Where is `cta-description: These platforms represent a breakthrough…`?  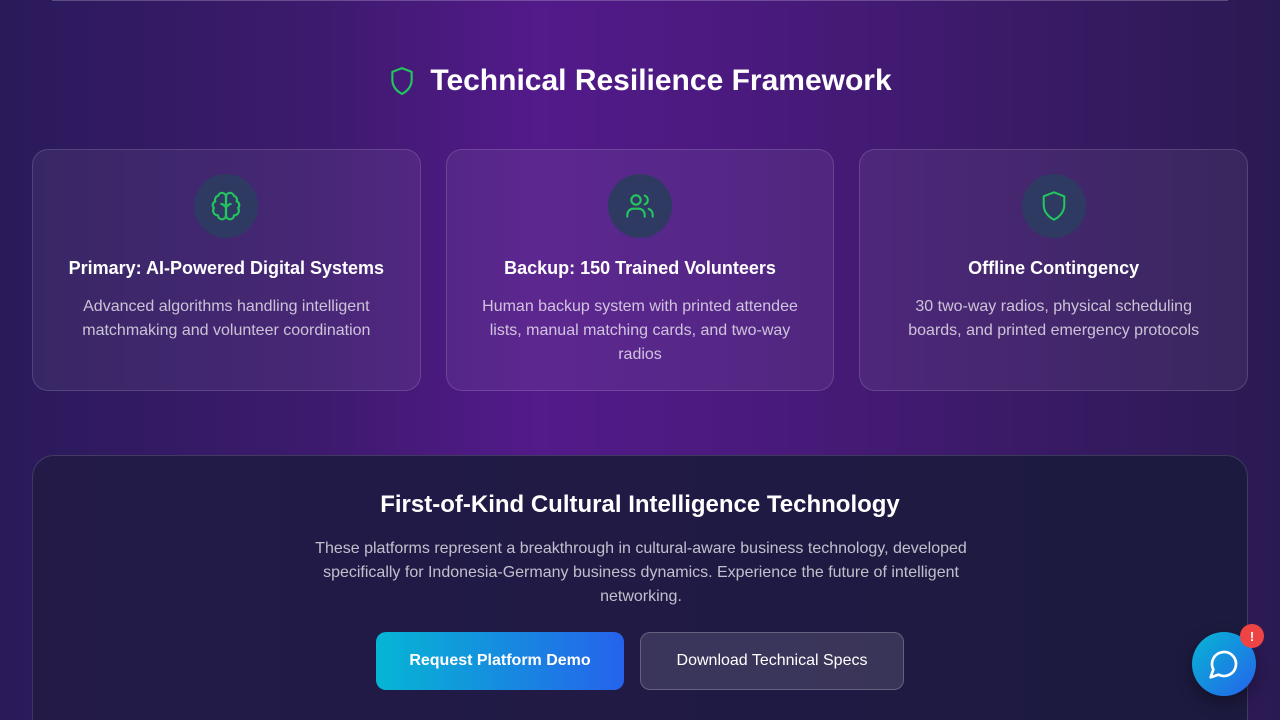 cta-description: These platforms represent a breakthrough… is located at coordinates (641, 572).